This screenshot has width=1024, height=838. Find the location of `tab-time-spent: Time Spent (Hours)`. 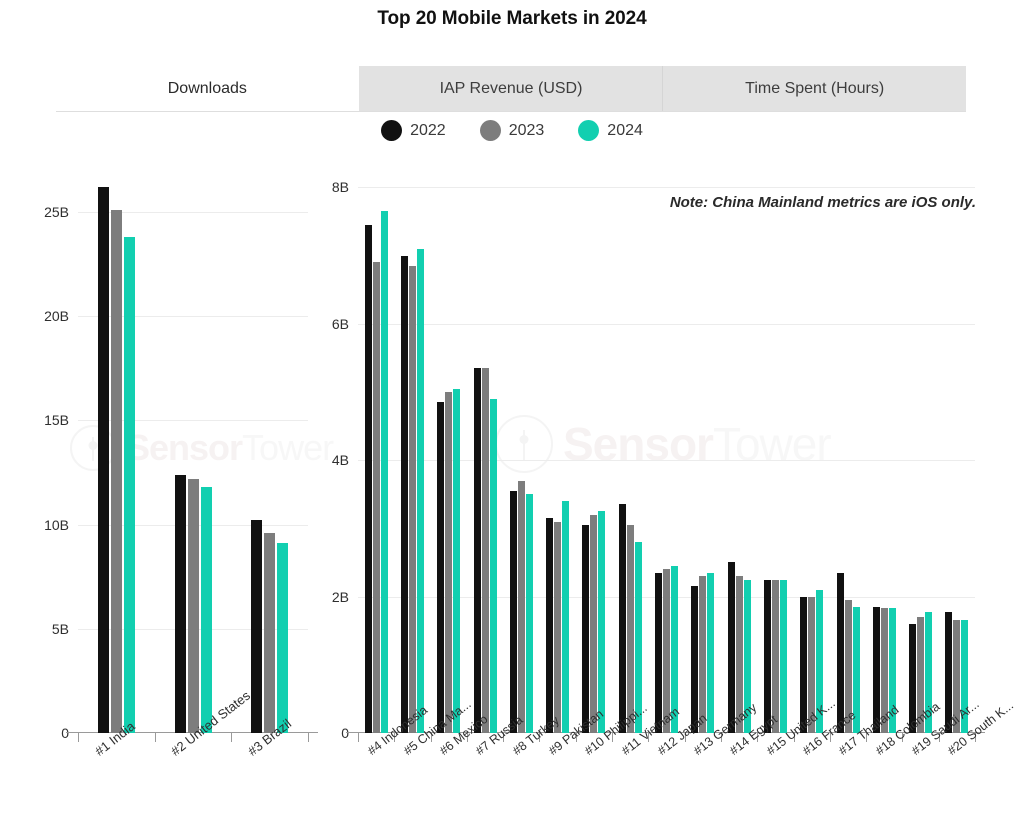

tab-time-spent: Time Spent (Hours) is located at coordinates (815, 88).